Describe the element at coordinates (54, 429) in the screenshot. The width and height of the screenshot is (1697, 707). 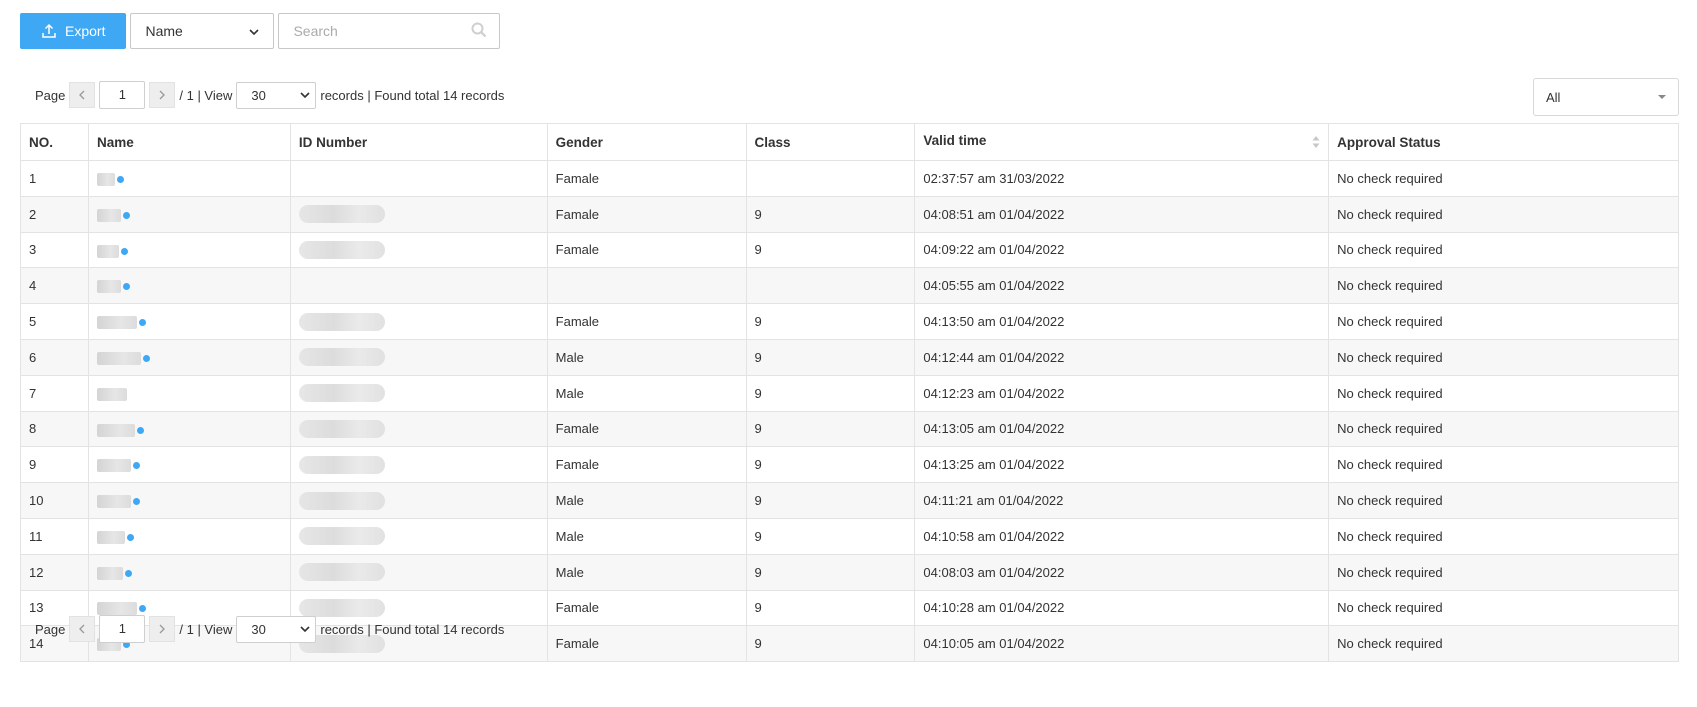
I see `cell-no: 8` at that location.